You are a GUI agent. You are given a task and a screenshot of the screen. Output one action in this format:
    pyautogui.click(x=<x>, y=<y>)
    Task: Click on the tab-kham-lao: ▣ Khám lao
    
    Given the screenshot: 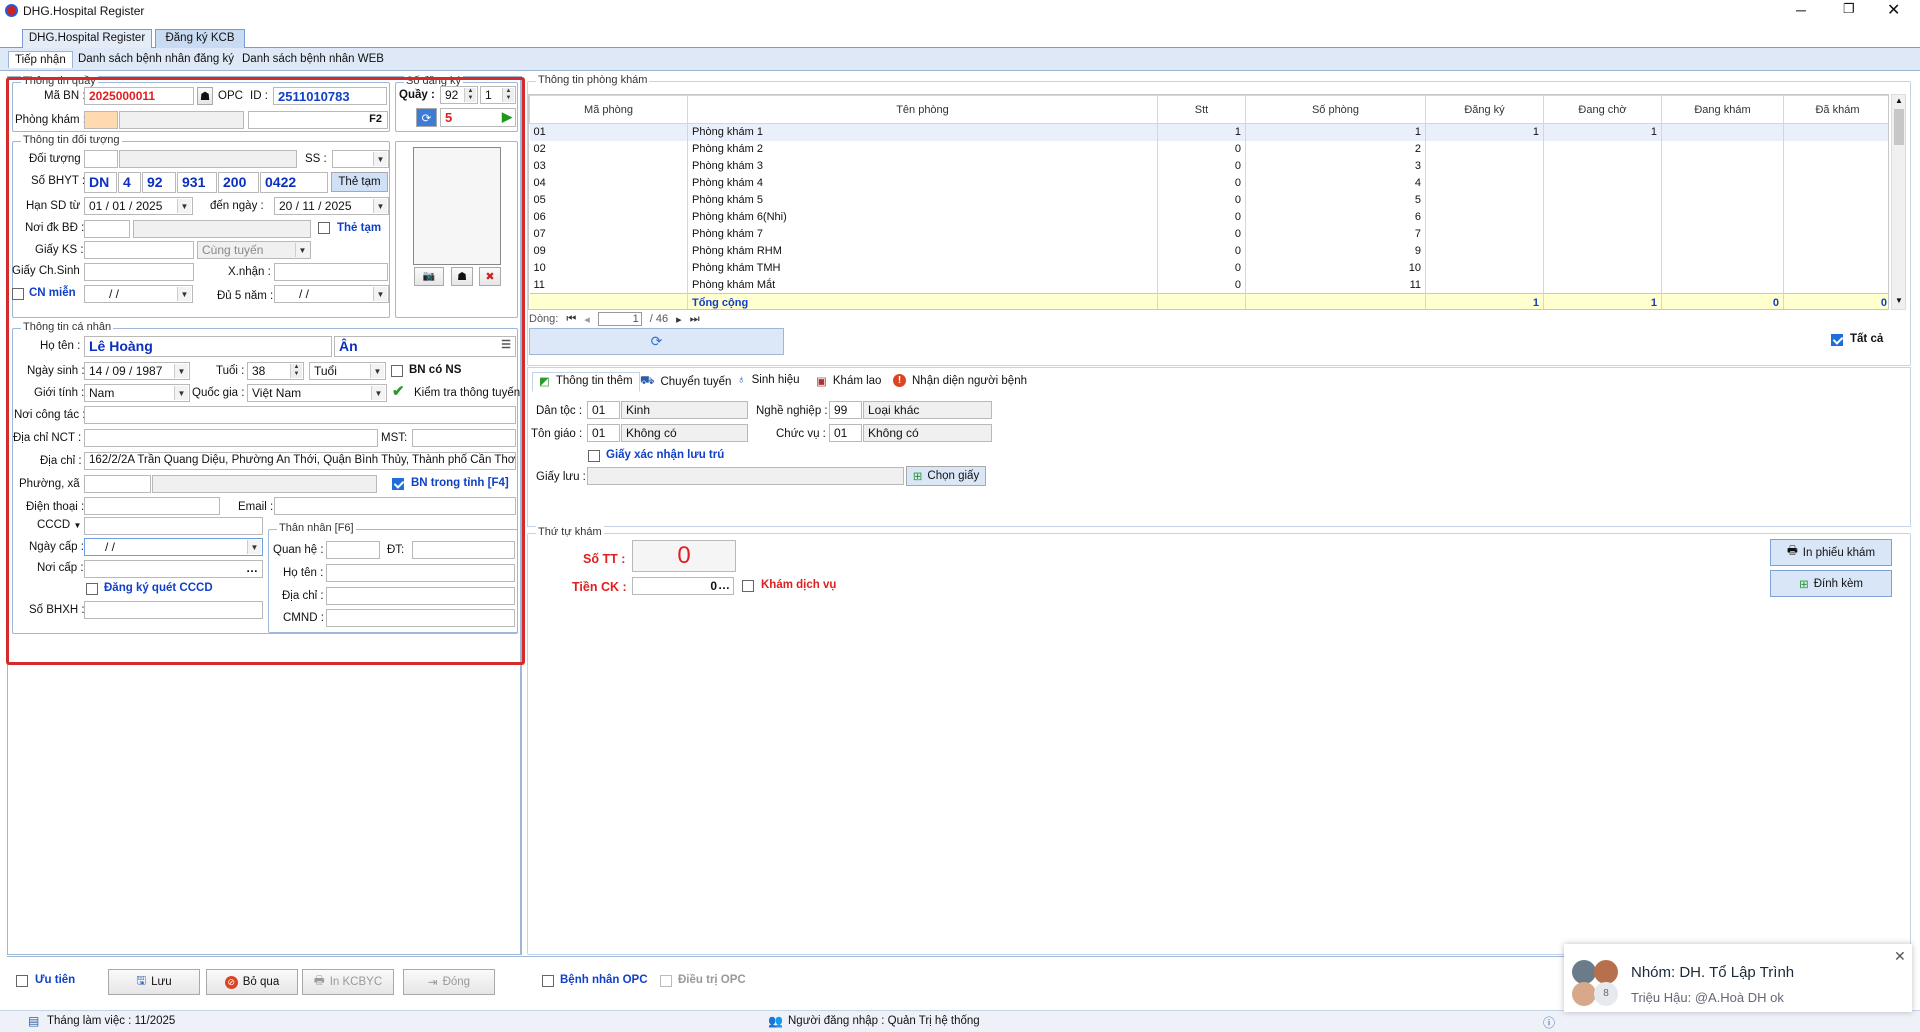 What is the action you would take?
    pyautogui.click(x=848, y=381)
    